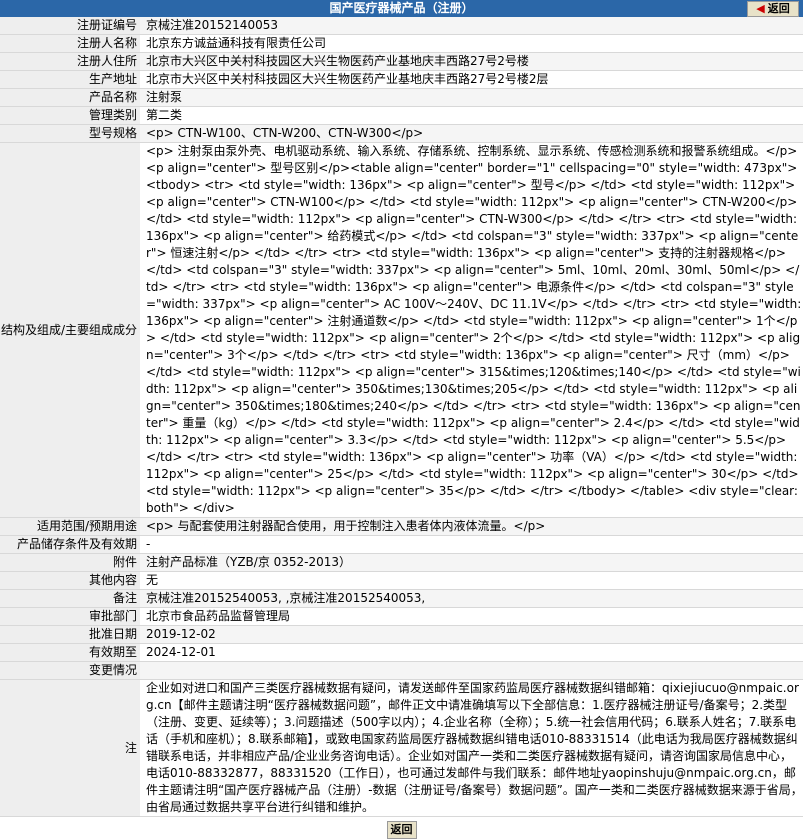  I want to click on field-value, so click(471, 670).